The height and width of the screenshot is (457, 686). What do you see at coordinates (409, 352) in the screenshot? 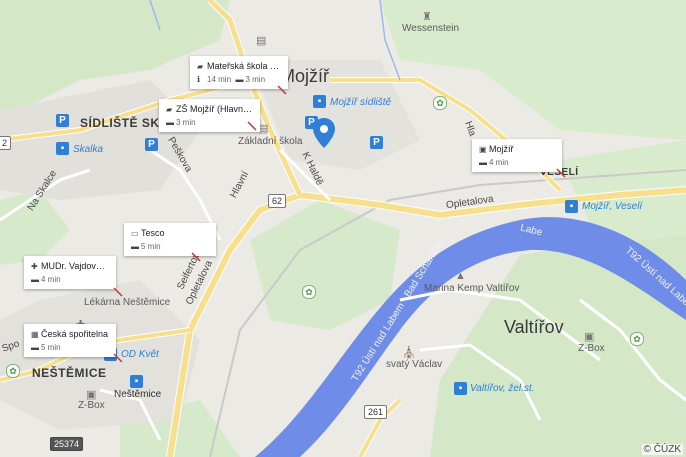
I see `church-icon: ⛪` at bounding box center [409, 352].